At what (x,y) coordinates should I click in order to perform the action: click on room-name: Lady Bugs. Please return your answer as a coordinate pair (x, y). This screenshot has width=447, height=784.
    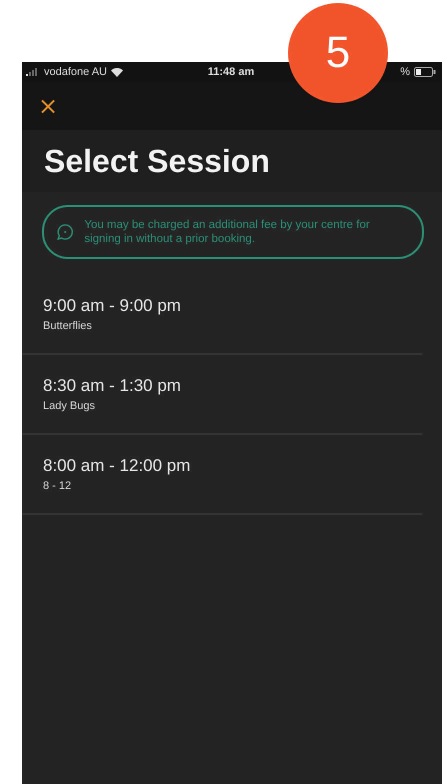
    Looking at the image, I should click on (69, 406).